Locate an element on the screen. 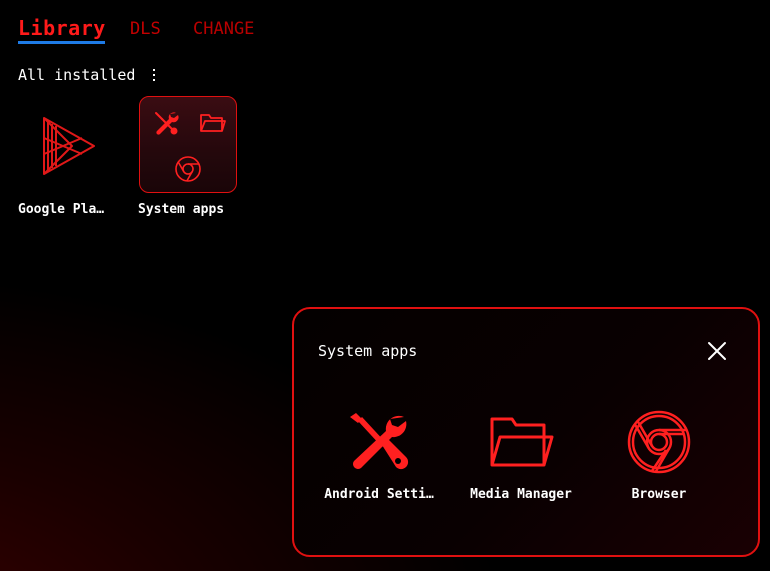  popup-title: System apps is located at coordinates (368, 351).